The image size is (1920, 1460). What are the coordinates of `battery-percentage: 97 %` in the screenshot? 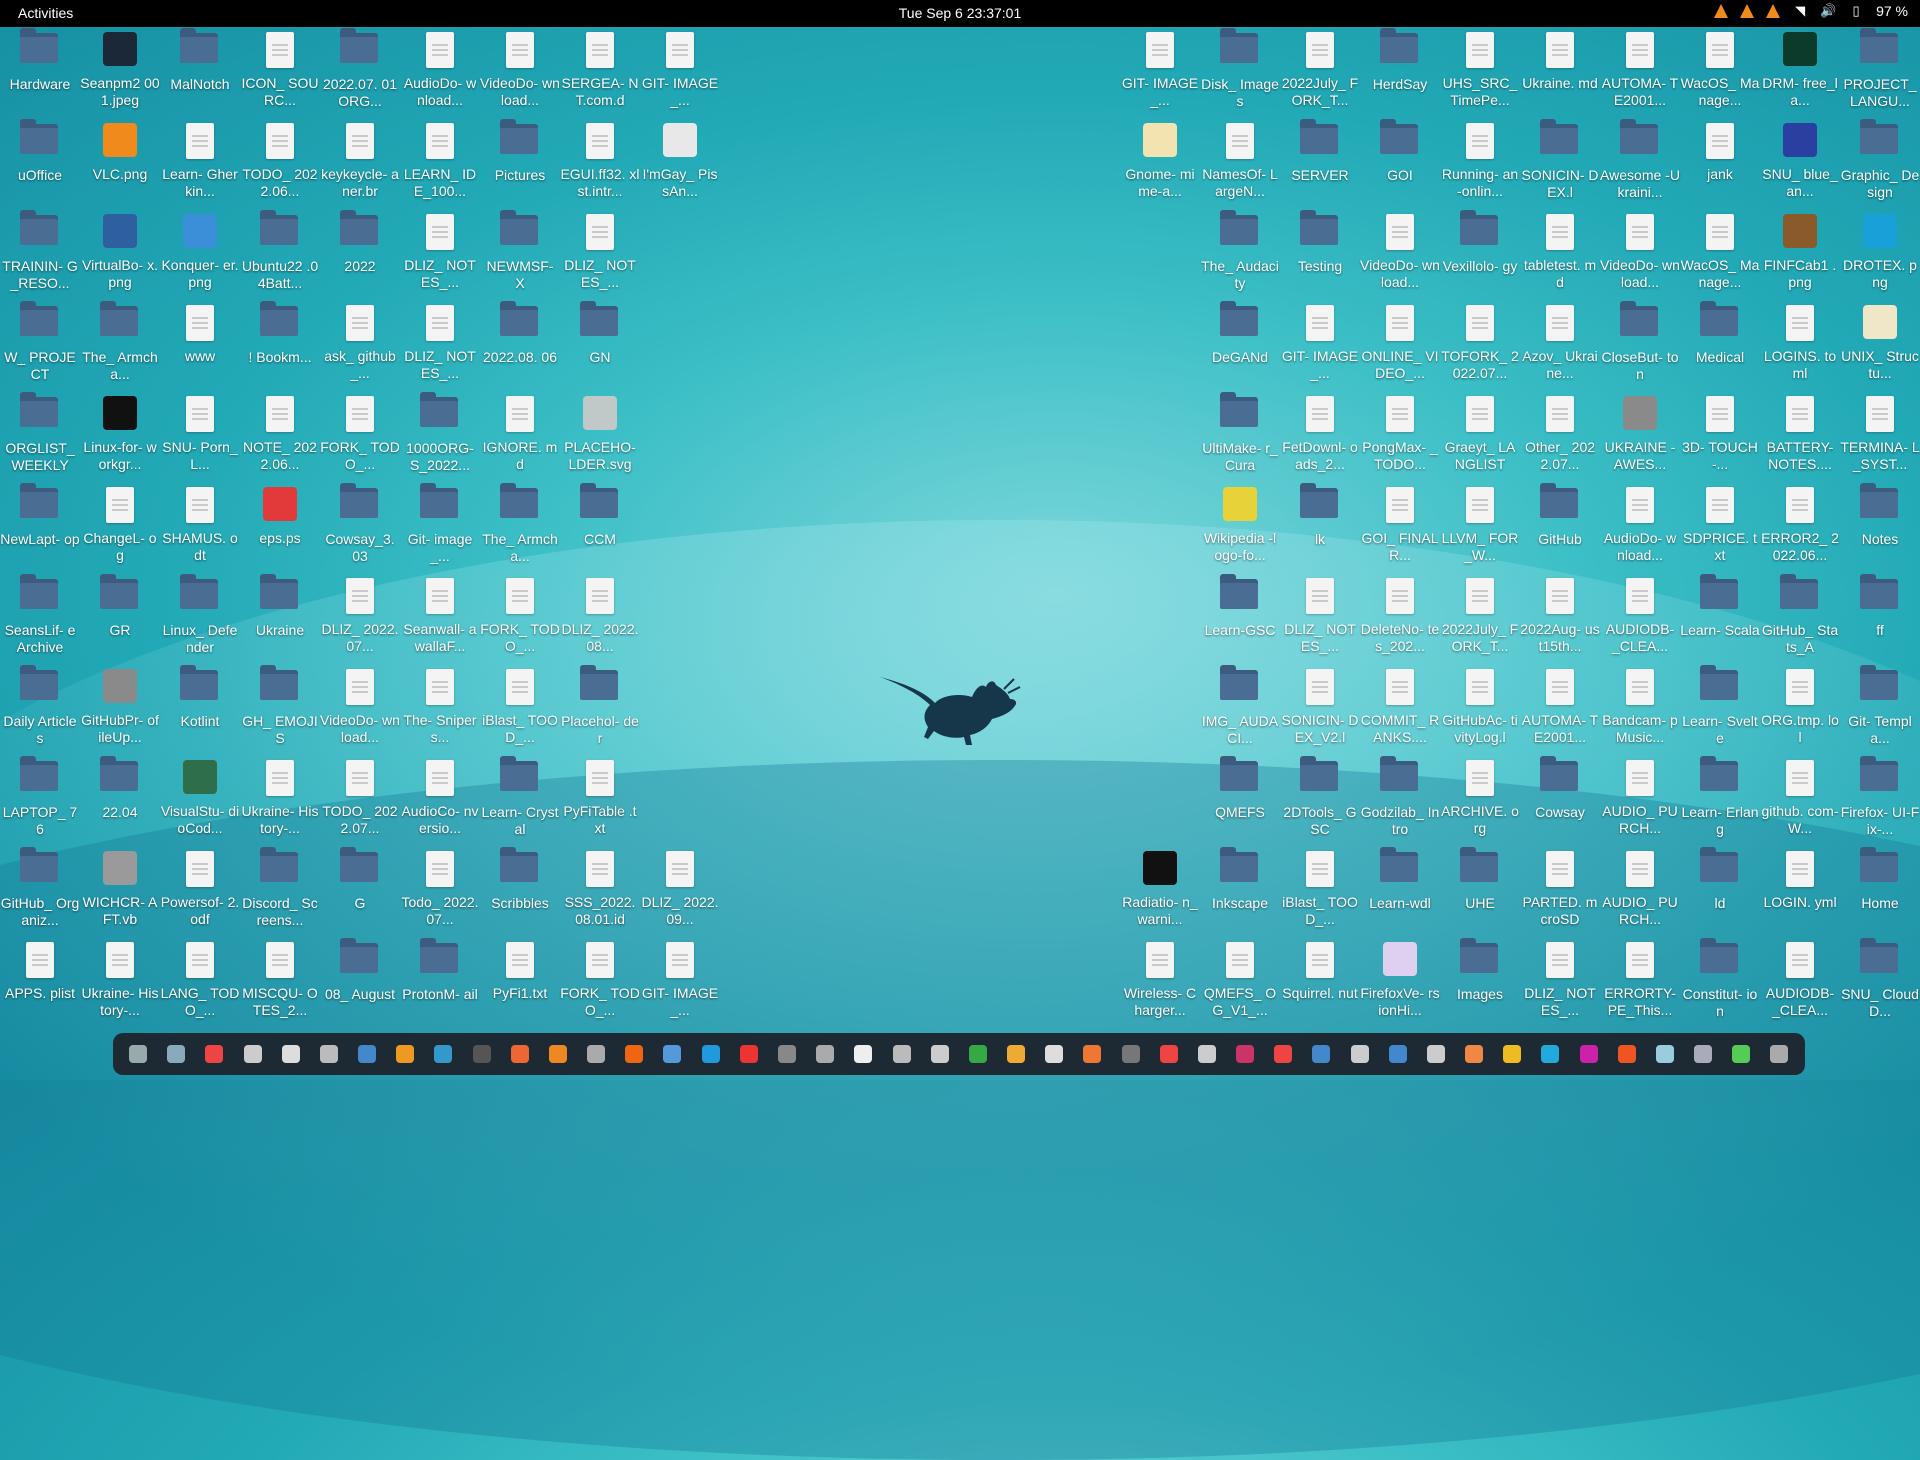 It's located at (1892, 11).